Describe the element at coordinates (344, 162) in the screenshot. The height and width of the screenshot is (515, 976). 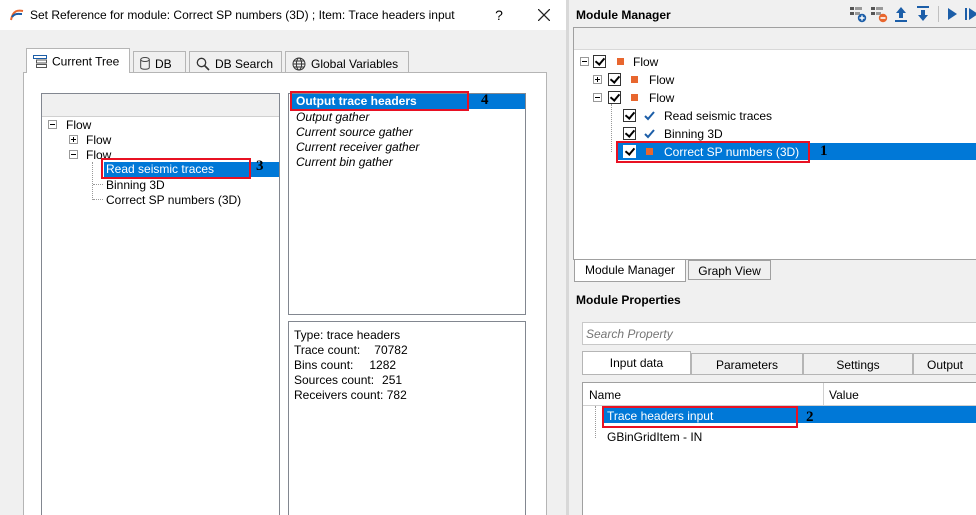
I see `list-item-current-bin-gather: Current bin gather` at that location.